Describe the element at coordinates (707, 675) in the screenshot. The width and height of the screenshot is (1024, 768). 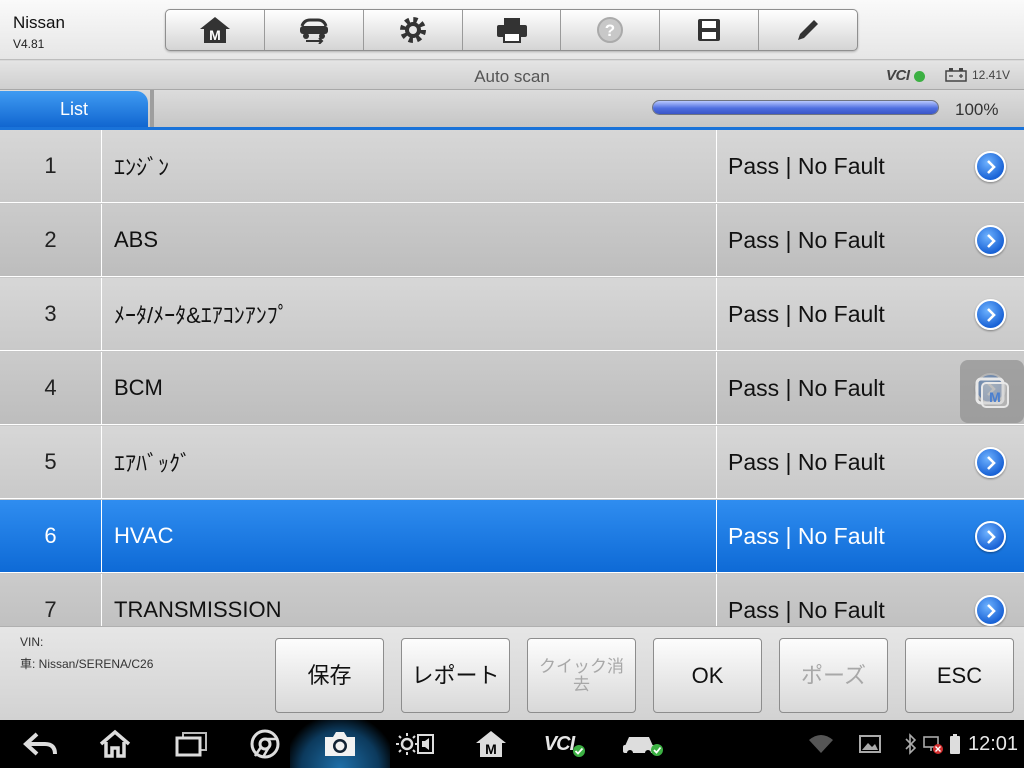
I see `ok-button: OK` at that location.